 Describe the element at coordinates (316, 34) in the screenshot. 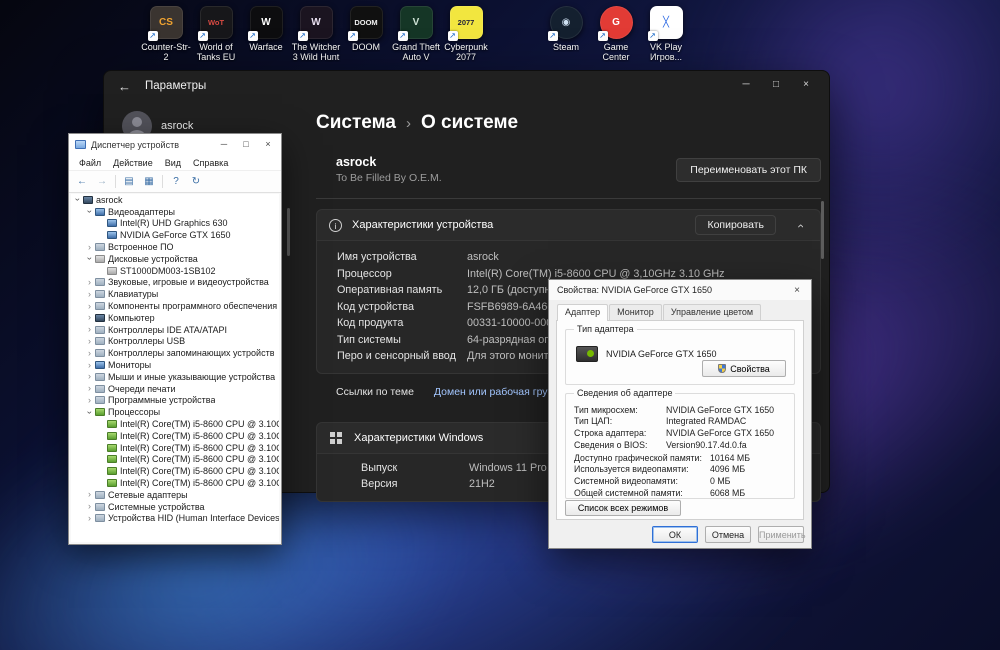

I see `desktop-icon-witcher-3: W The Witcher 3 Wild Hunt` at that location.